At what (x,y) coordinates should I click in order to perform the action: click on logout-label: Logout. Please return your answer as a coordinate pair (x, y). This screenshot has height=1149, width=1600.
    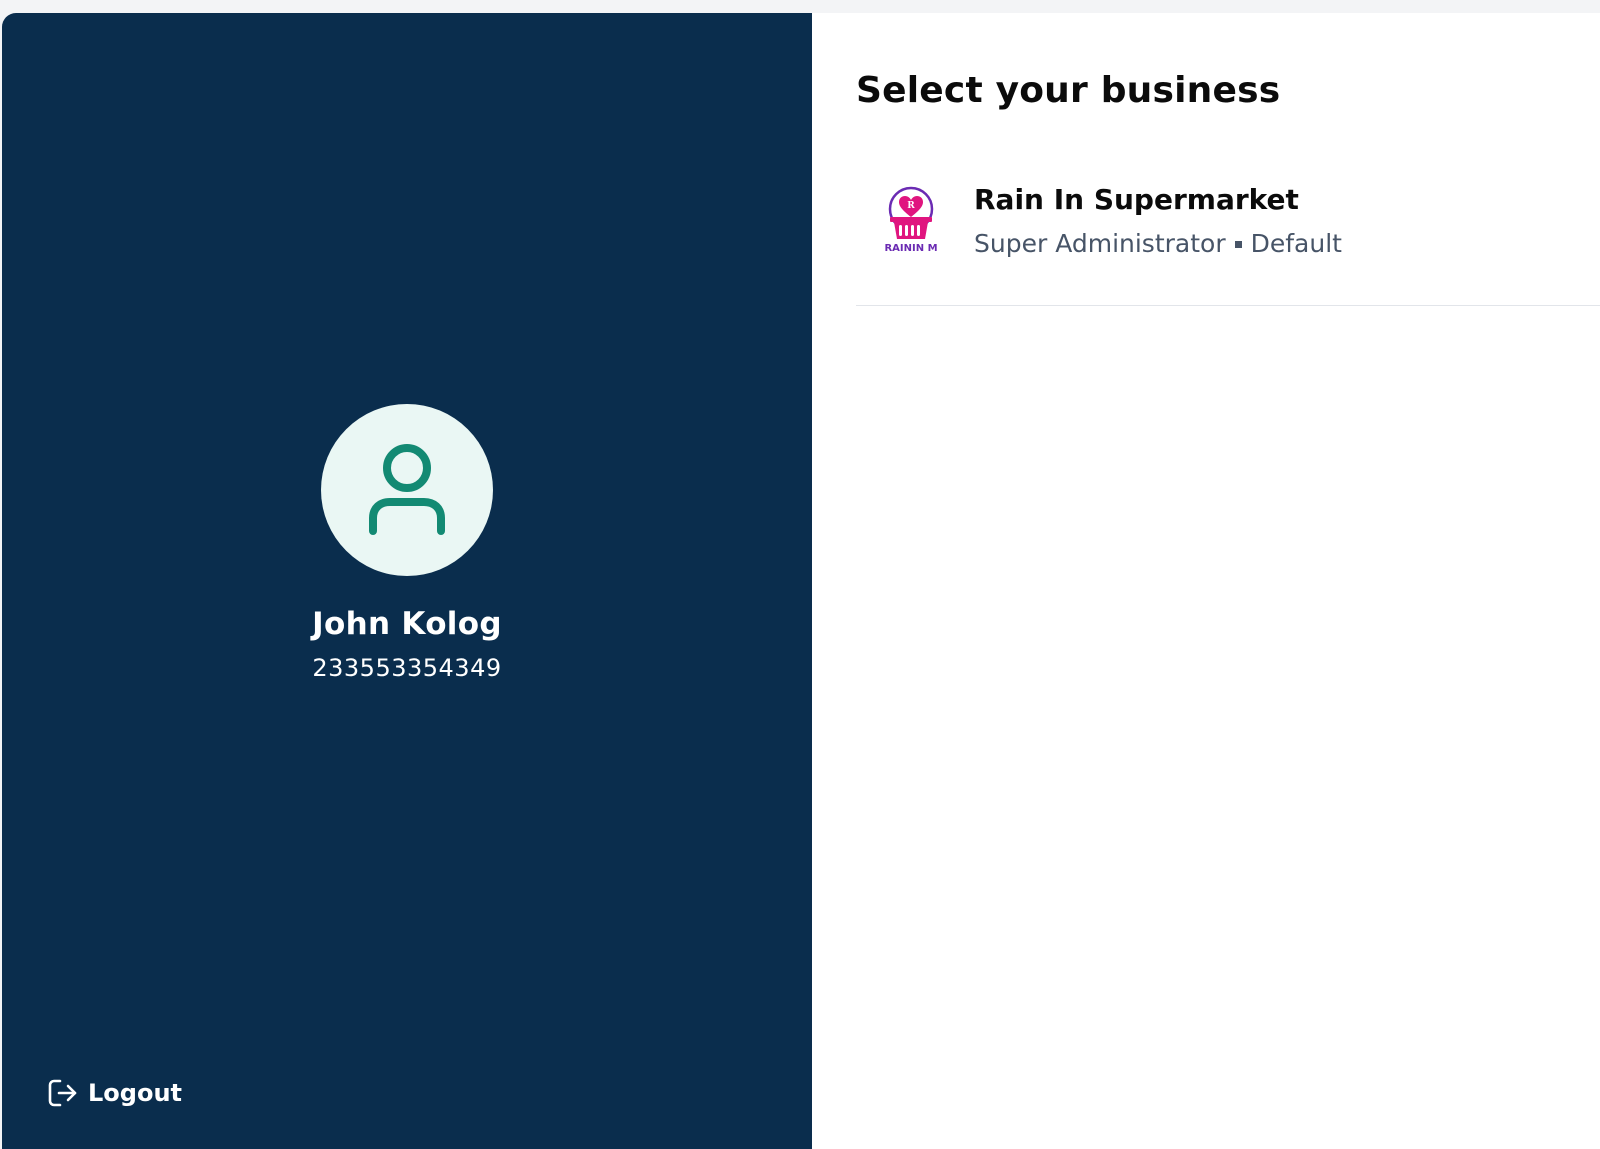
    Looking at the image, I should click on (135, 1093).